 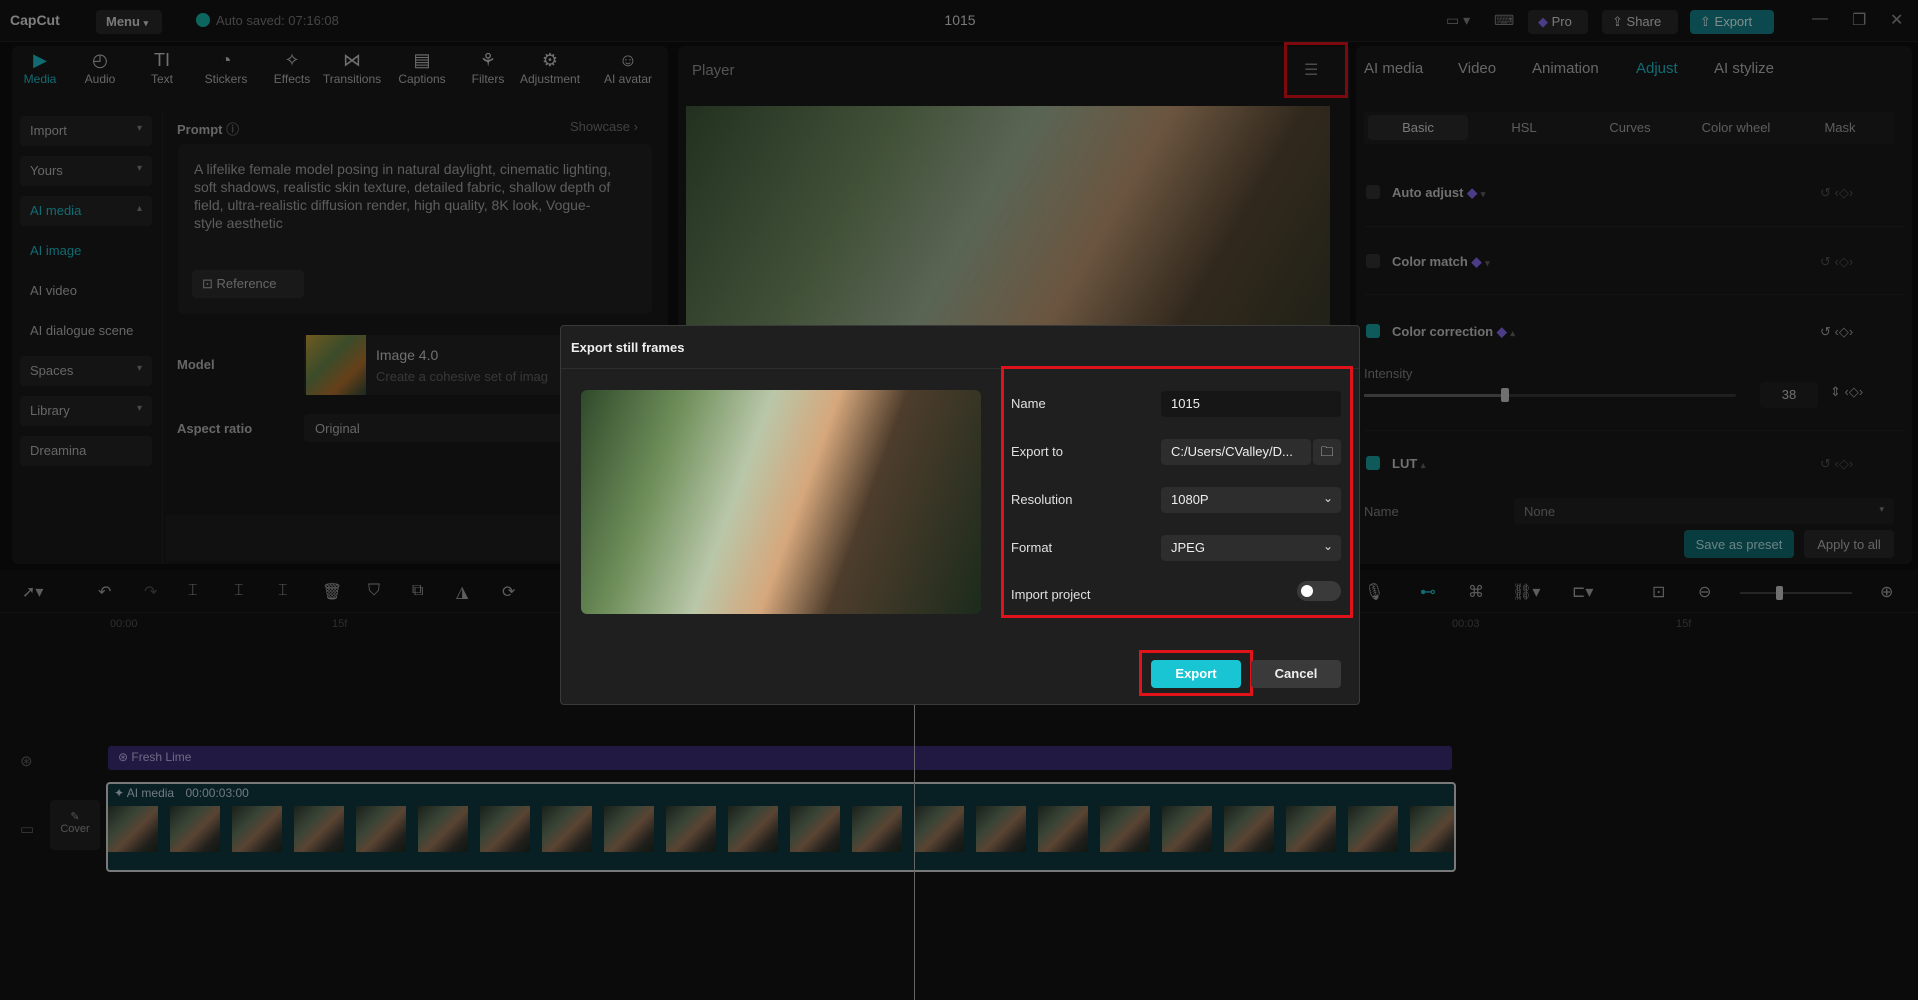 What do you see at coordinates (1307, 591) in the screenshot?
I see `toggle-knob` at bounding box center [1307, 591].